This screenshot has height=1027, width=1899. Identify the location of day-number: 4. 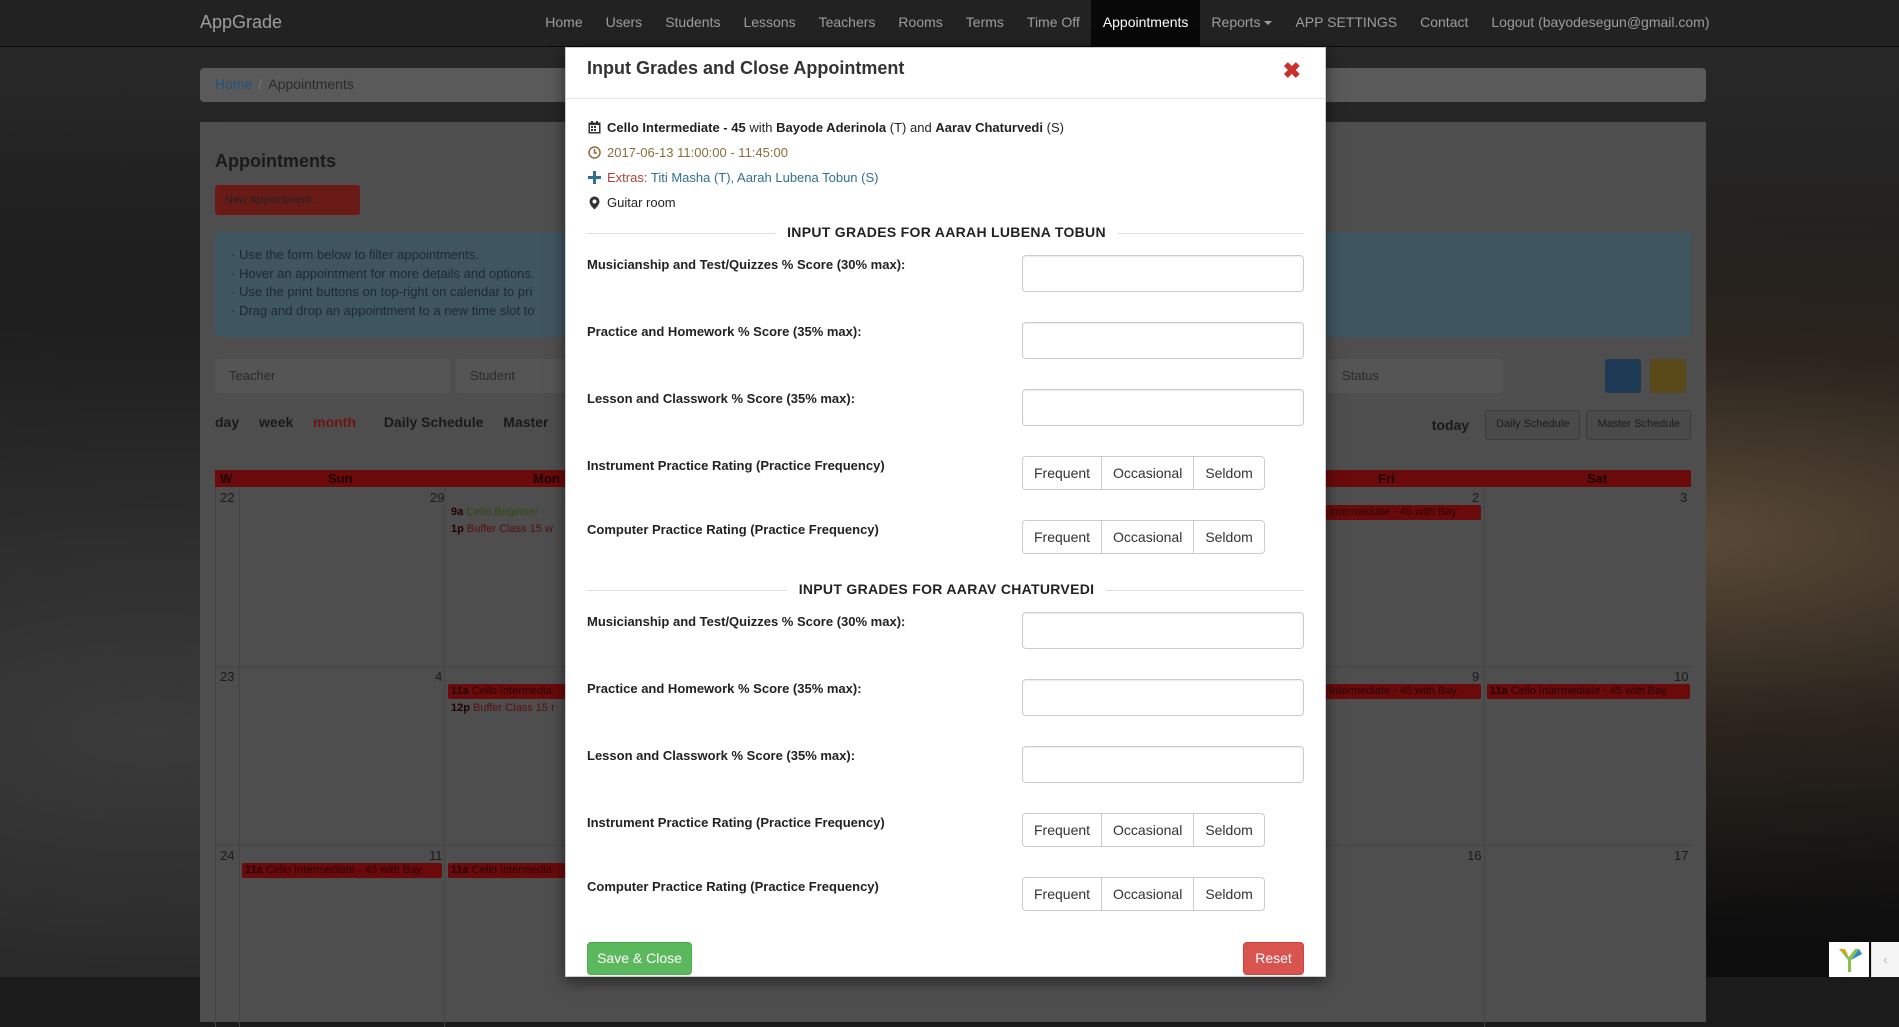
(439, 676).